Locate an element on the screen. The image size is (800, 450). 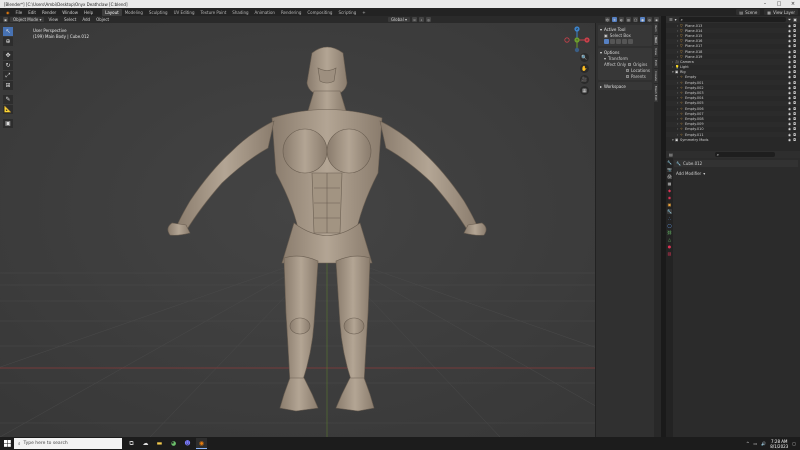
taskbar-clock: 7:28 AM 8/1/2023 is located at coordinates (779, 444).